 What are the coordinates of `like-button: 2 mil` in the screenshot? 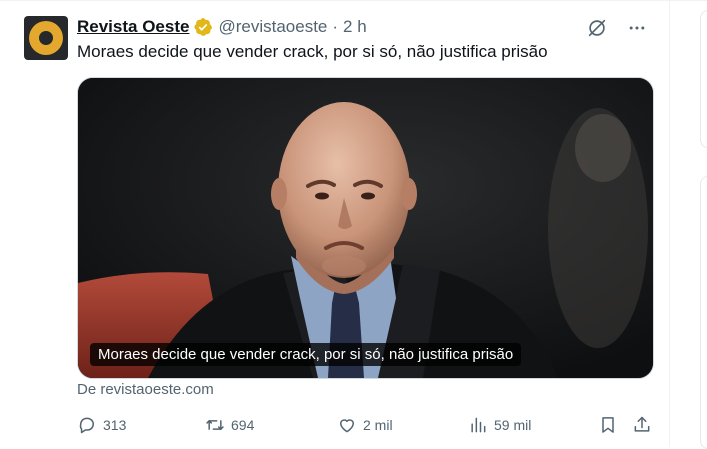 It's located at (365, 425).